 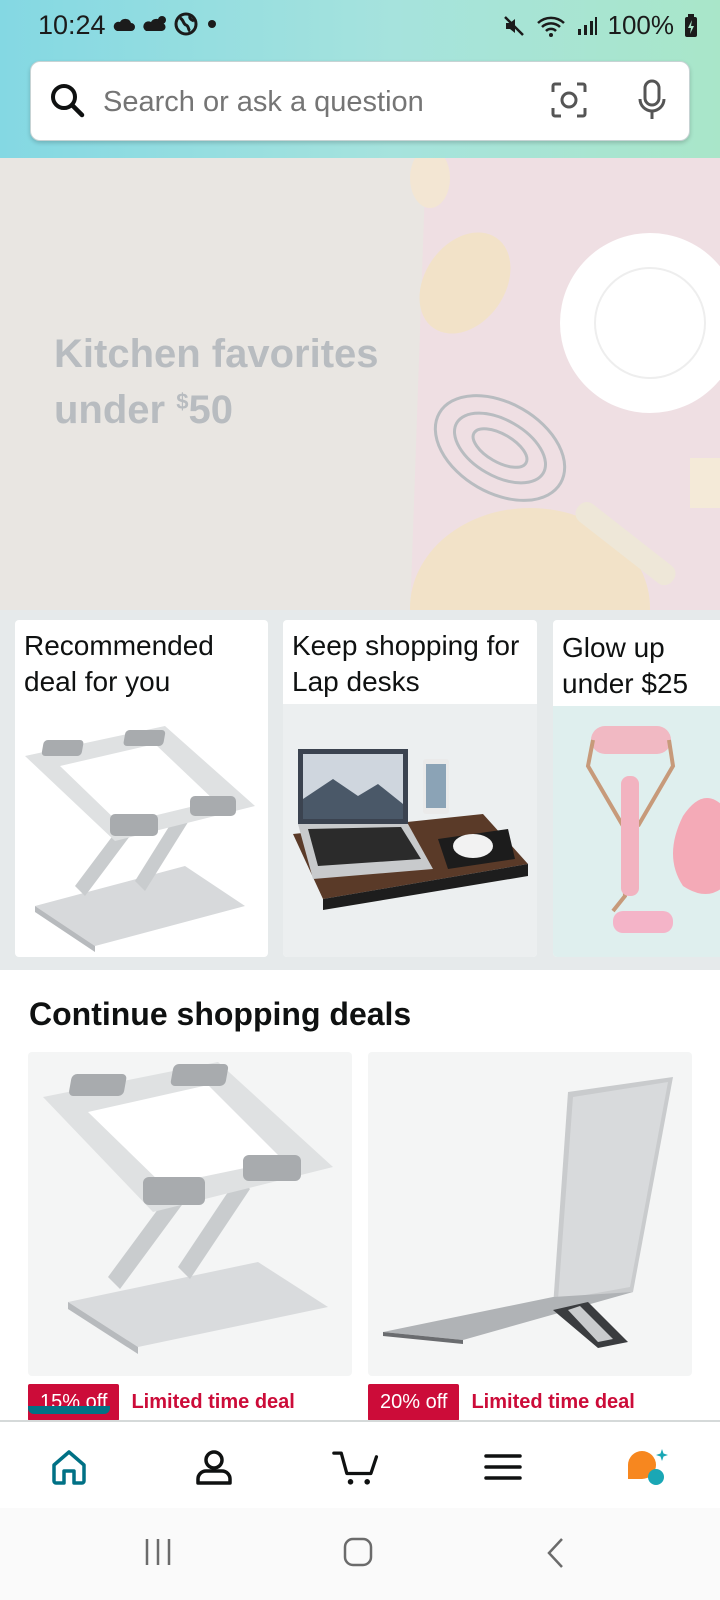 I want to click on dot-icon, so click(x=212, y=24).